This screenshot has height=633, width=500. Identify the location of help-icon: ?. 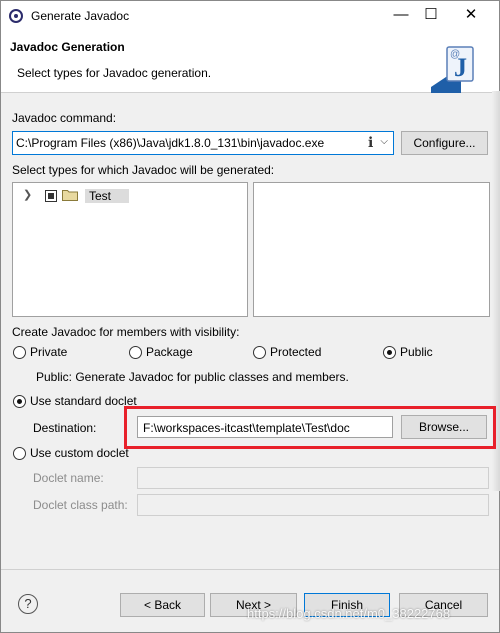
(28, 604).